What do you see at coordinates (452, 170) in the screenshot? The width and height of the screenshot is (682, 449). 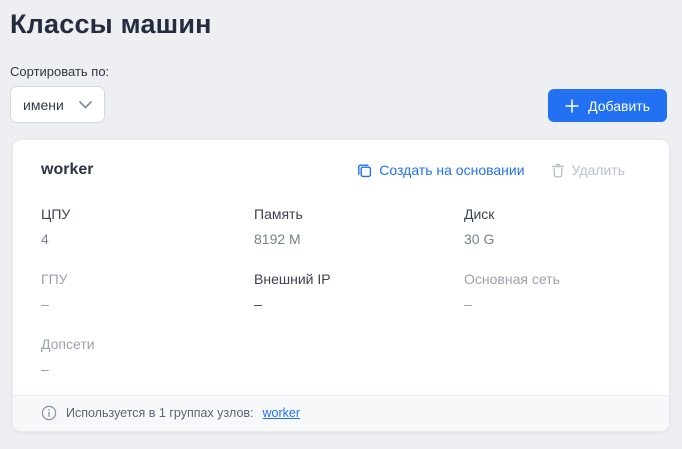 I see `create-from-label: Создать на основании` at bounding box center [452, 170].